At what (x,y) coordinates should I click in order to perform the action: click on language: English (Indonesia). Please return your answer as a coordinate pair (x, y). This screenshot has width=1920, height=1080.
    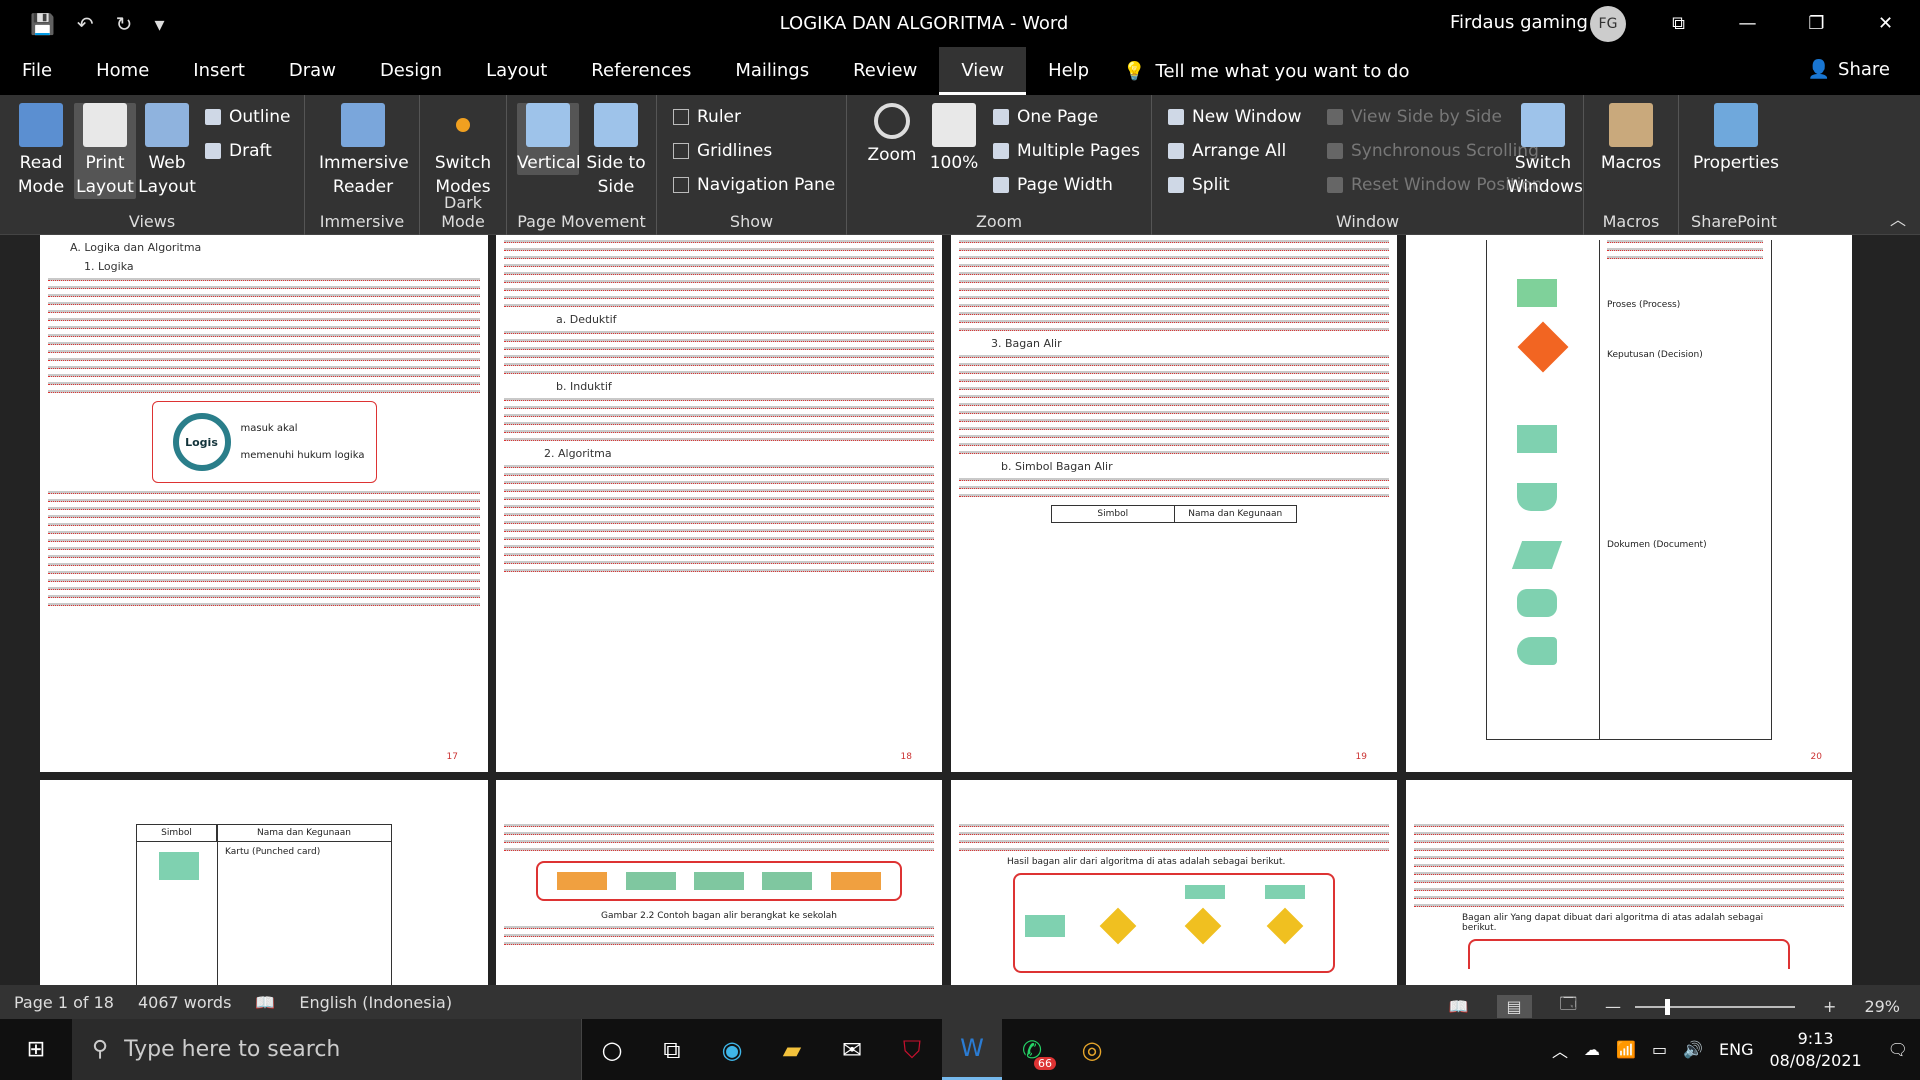
    Looking at the image, I should click on (375, 1002).